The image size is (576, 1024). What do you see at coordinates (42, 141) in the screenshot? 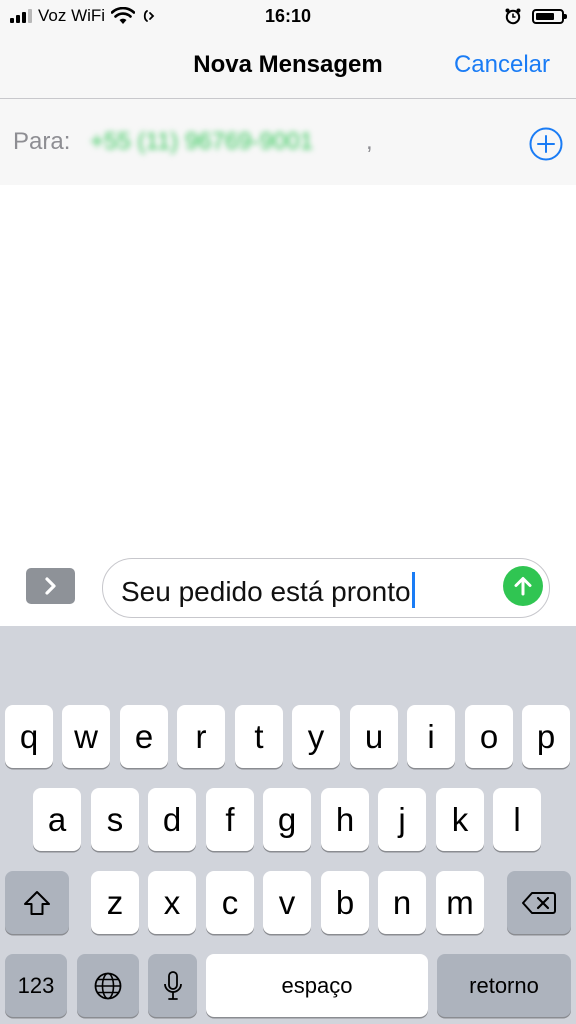
I see `to-label: Para:` at bounding box center [42, 141].